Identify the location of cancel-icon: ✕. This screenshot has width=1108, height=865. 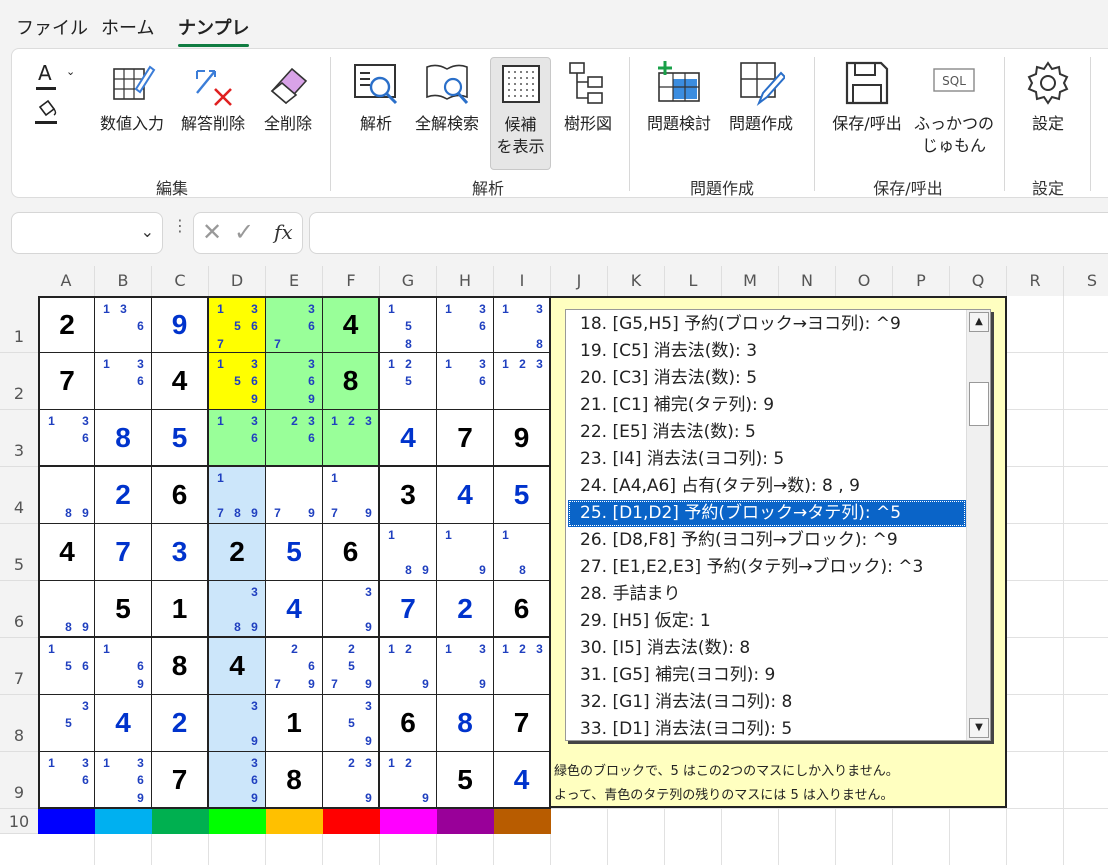
(212, 232).